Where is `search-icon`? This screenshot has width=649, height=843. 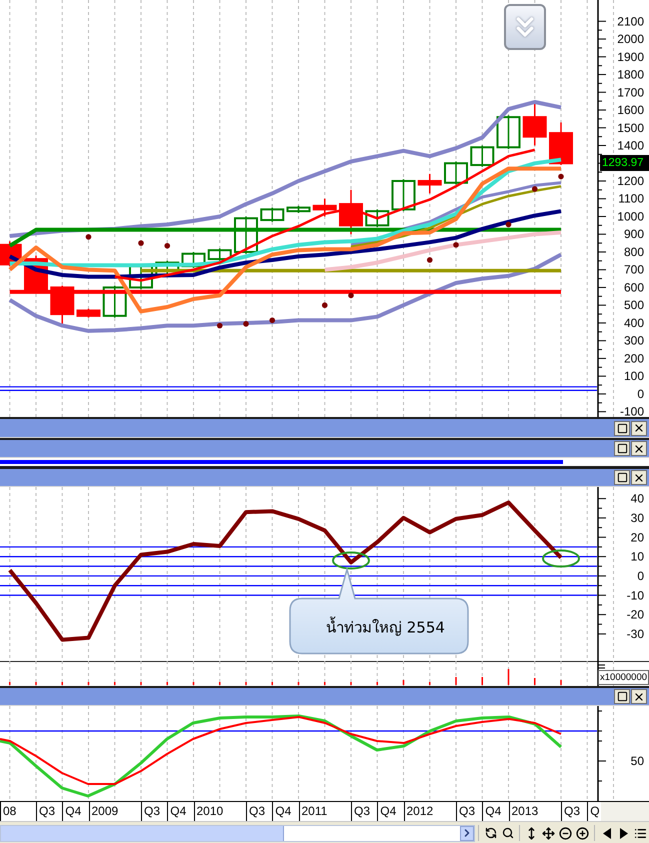 search-icon is located at coordinates (508, 833).